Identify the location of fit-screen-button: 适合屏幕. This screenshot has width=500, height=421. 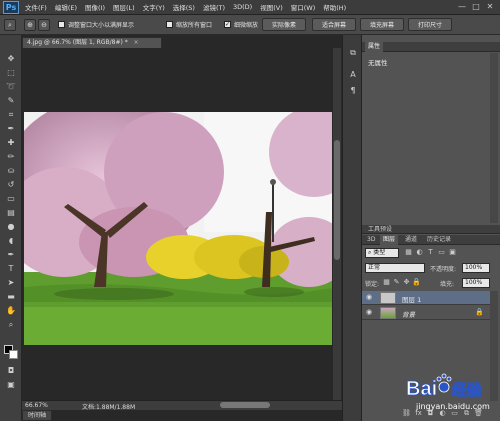
(334, 24).